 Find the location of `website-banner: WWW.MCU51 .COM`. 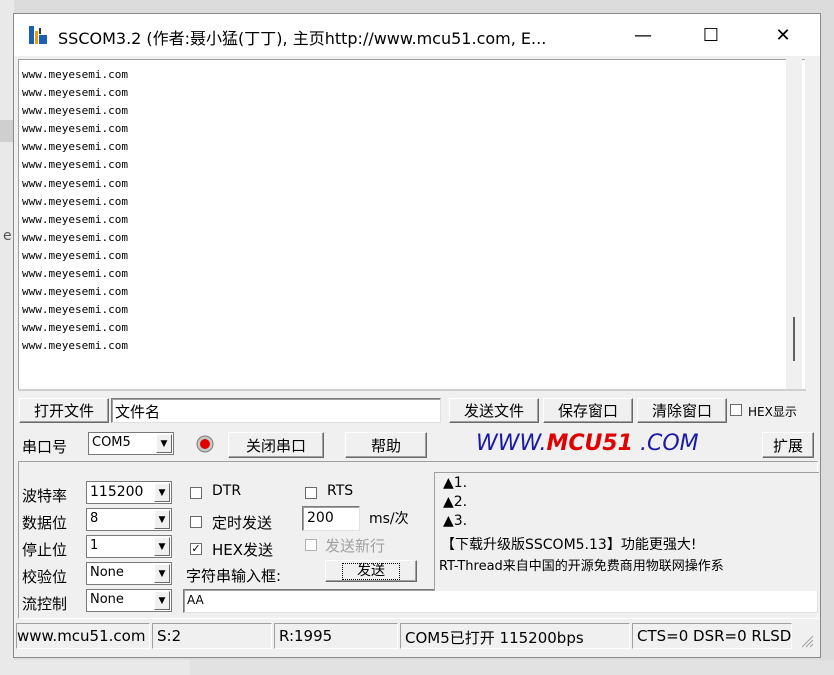

website-banner: WWW.MCU51 .COM is located at coordinates (587, 443).